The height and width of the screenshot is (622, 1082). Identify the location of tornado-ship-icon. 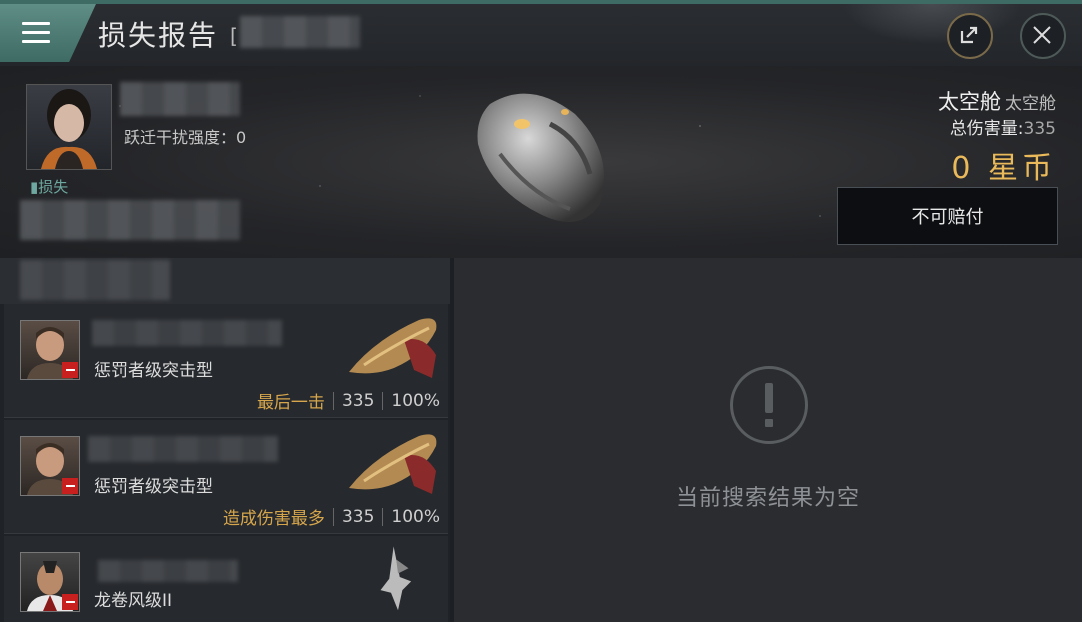
(396, 578).